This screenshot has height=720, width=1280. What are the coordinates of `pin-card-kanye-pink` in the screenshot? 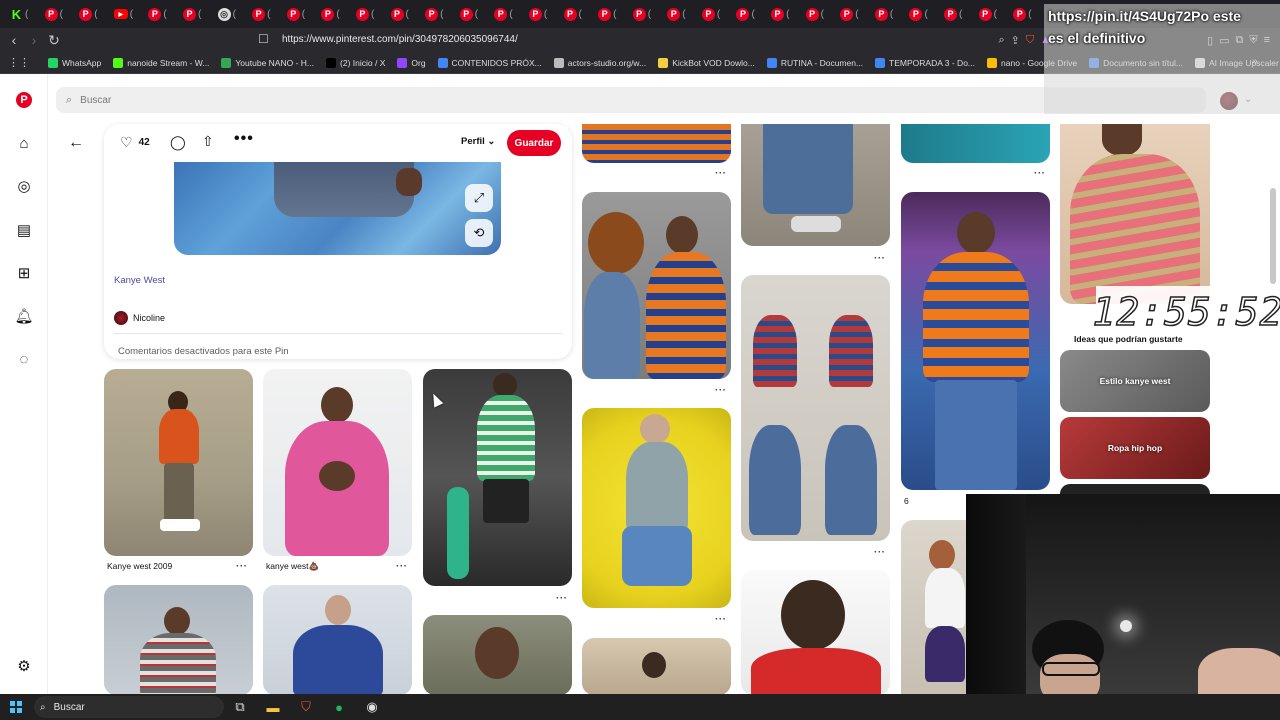 It's located at (337, 462).